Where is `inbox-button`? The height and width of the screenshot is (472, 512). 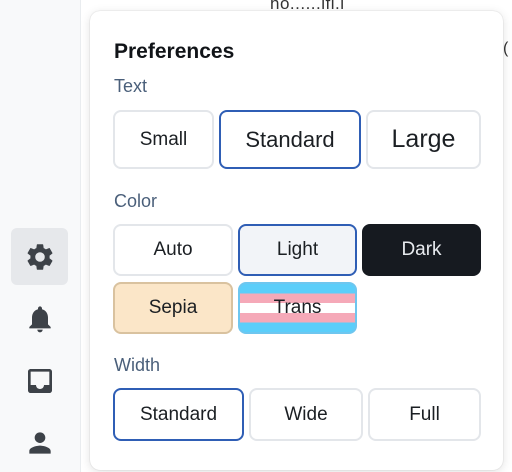
inbox-button is located at coordinates (39, 380).